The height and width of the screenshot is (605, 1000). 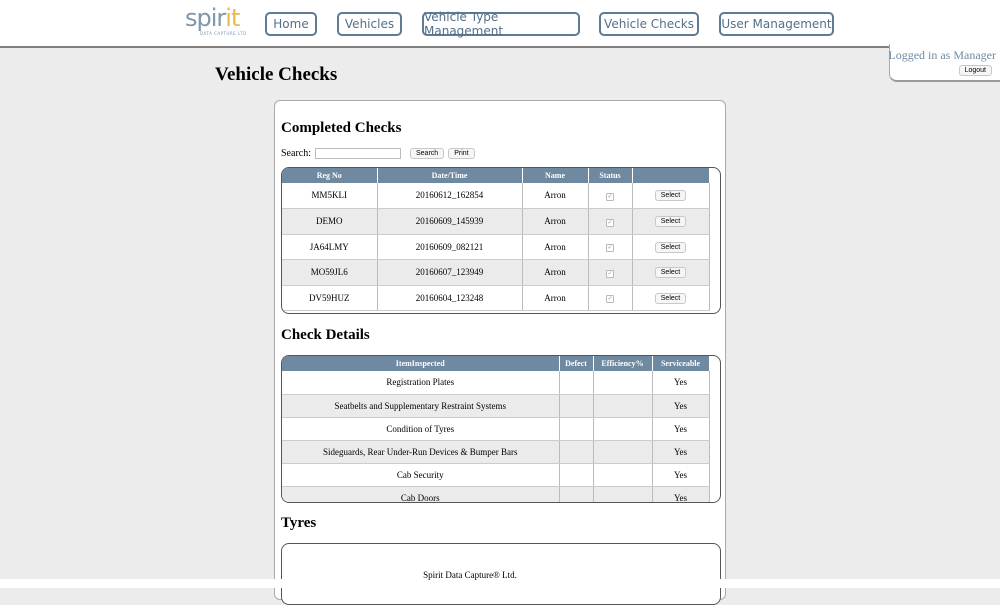 What do you see at coordinates (421, 363) in the screenshot?
I see `column-header-item-inspected: ItemInspected` at bounding box center [421, 363].